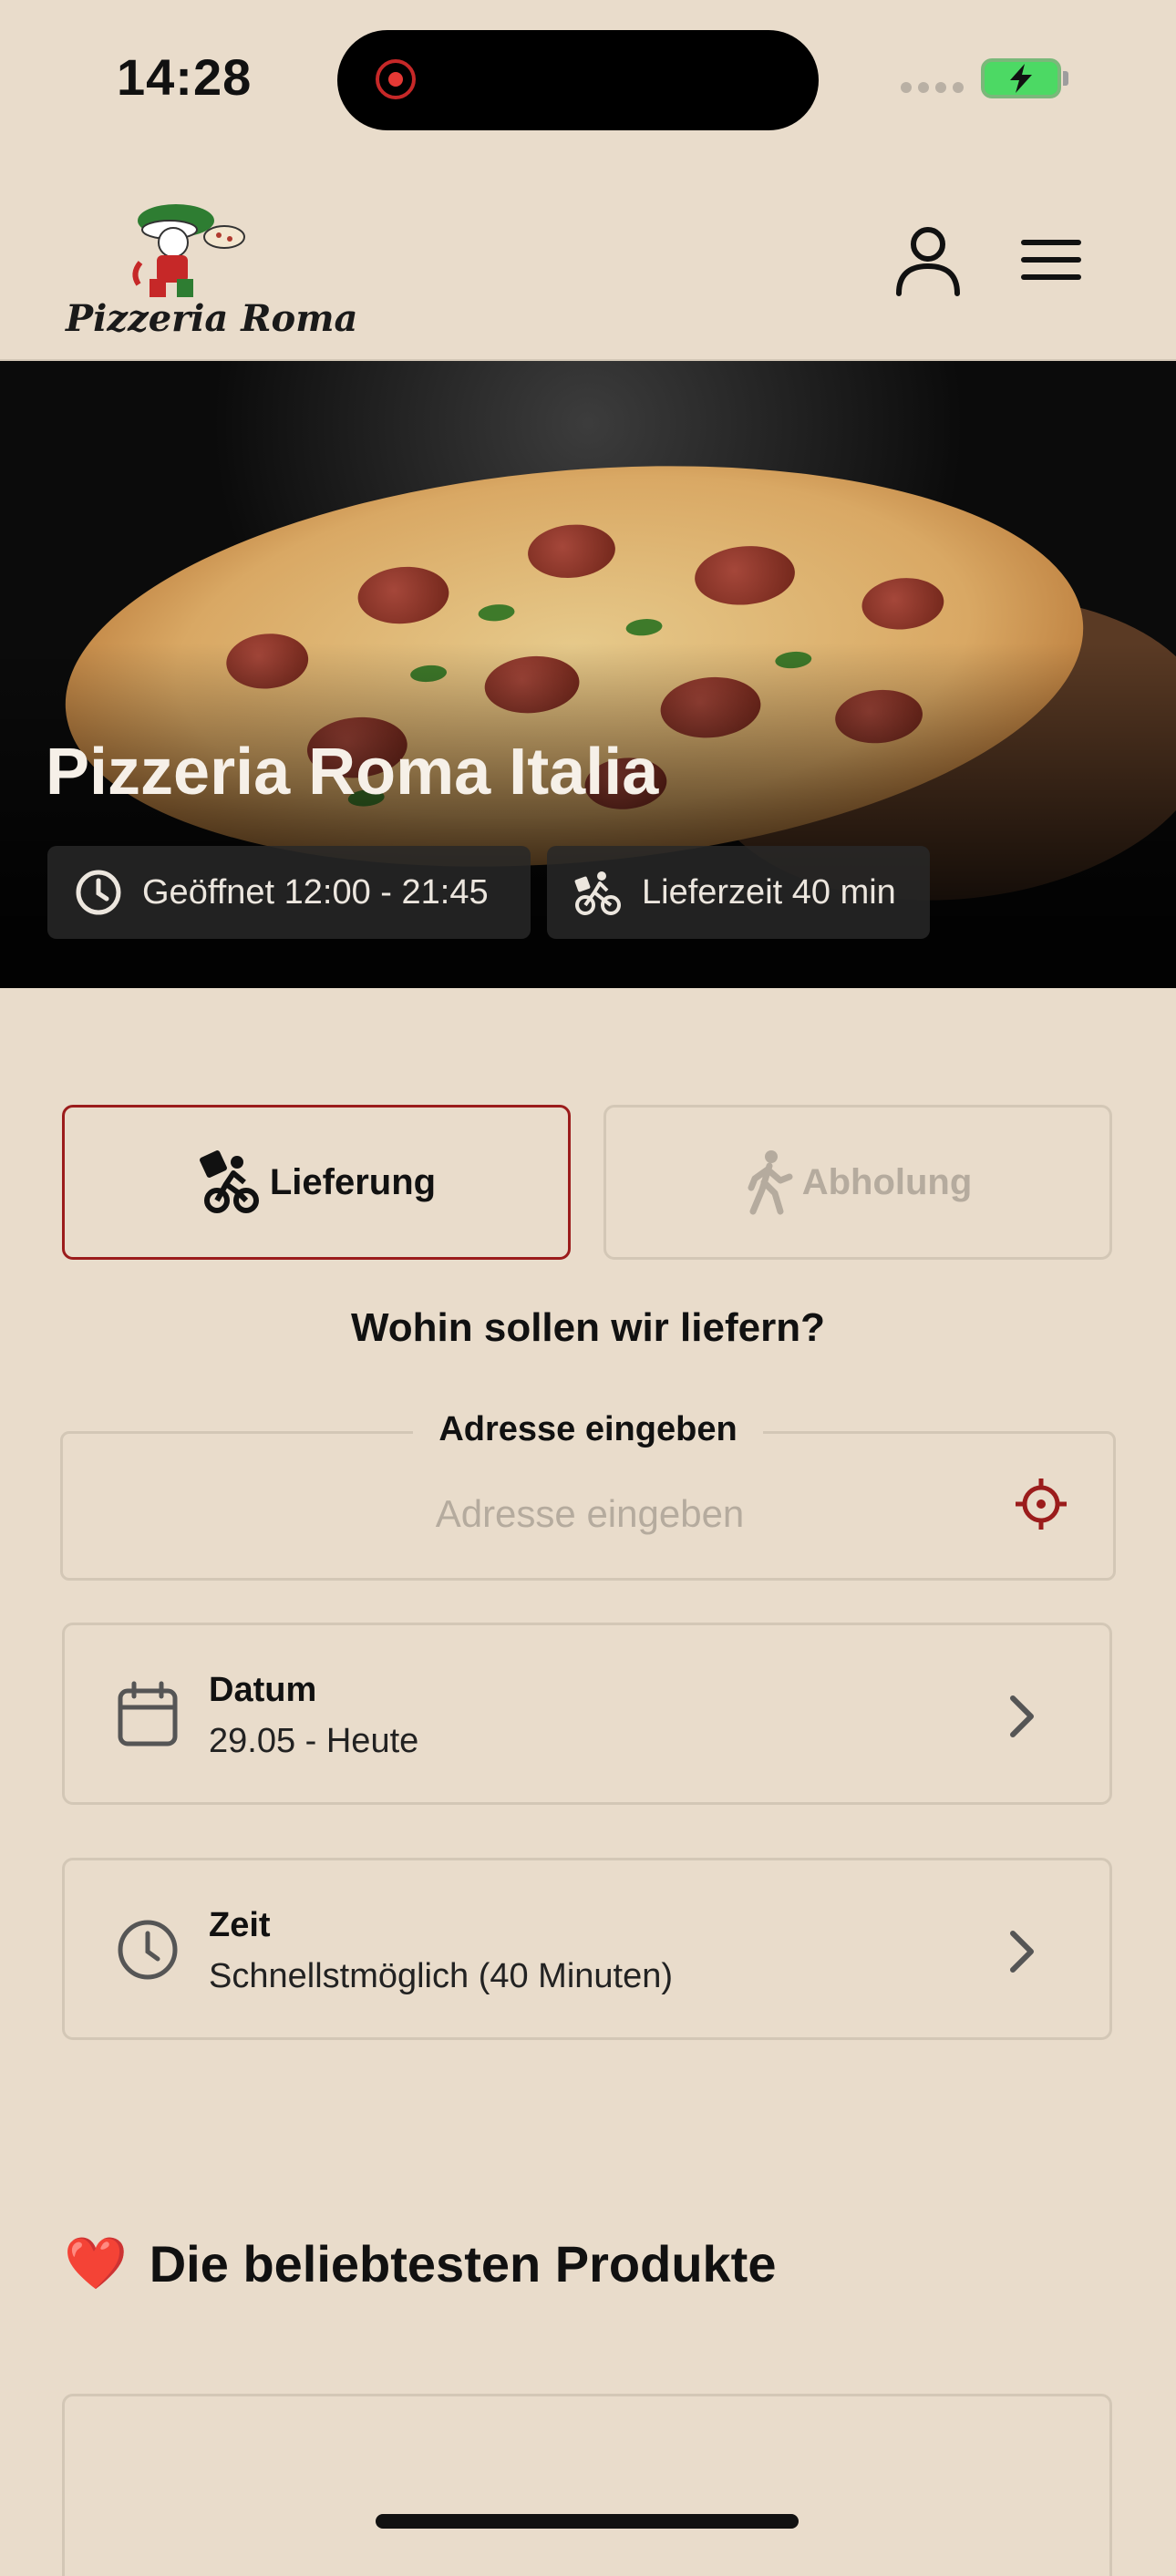  Describe the element at coordinates (887, 1181) in the screenshot. I see `pickup-label: Abholung` at that location.